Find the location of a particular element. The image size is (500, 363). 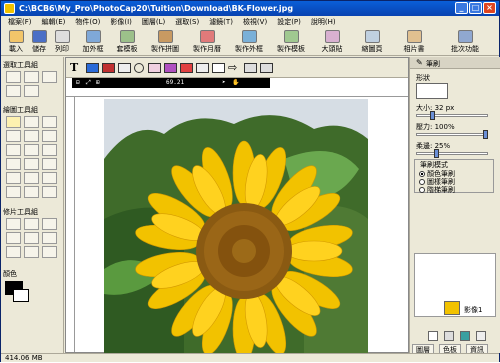

make-calendar-button: 製作月曆 is located at coordinates (207, 42).